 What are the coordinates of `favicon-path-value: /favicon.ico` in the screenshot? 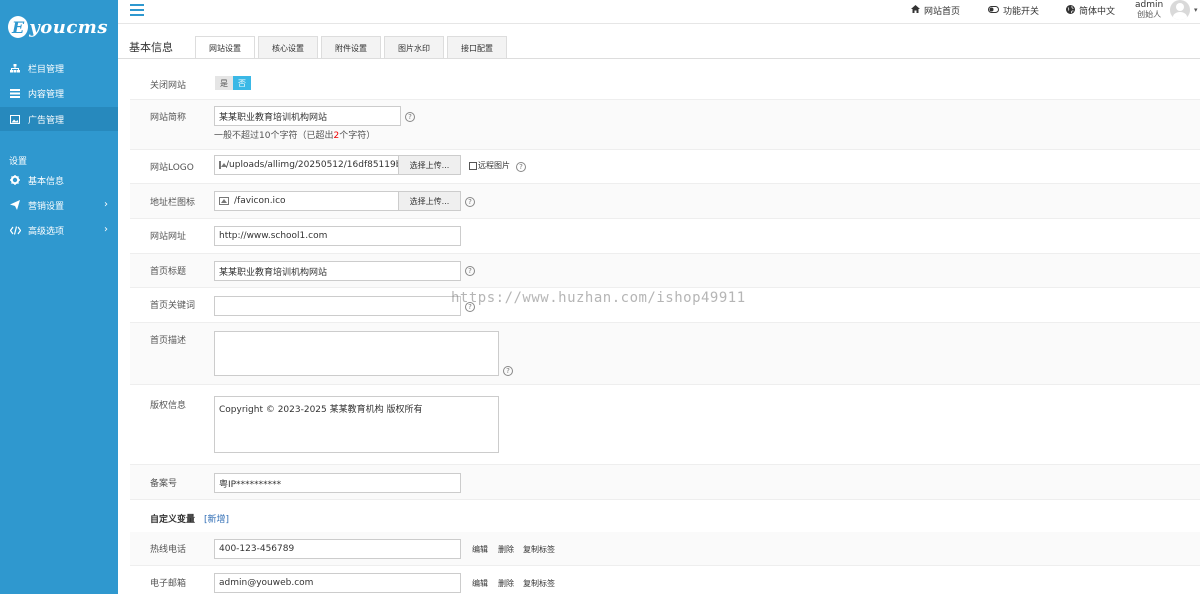 It's located at (260, 201).